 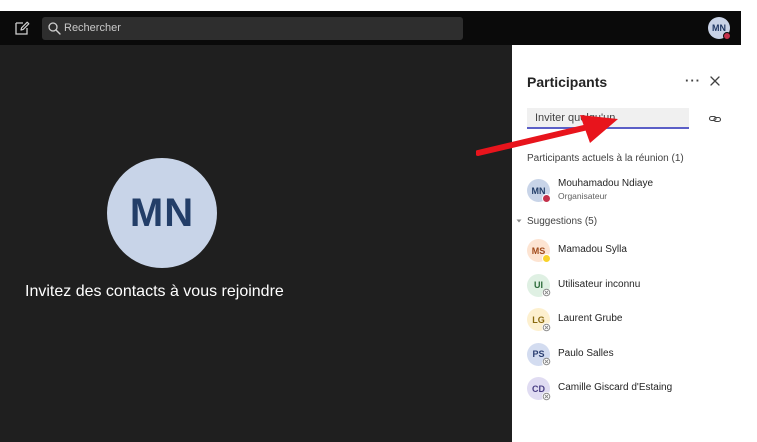 I want to click on busy-status-badge, so click(x=546, y=198).